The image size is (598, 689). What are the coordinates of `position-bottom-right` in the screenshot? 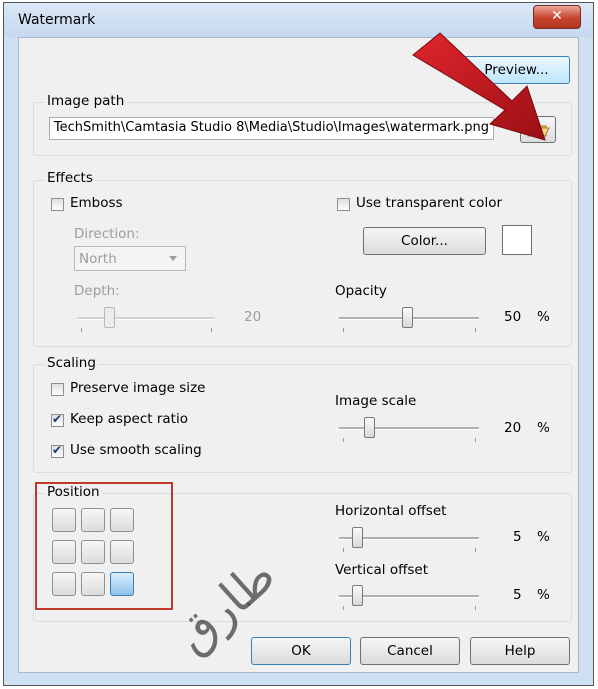 It's located at (122, 584).